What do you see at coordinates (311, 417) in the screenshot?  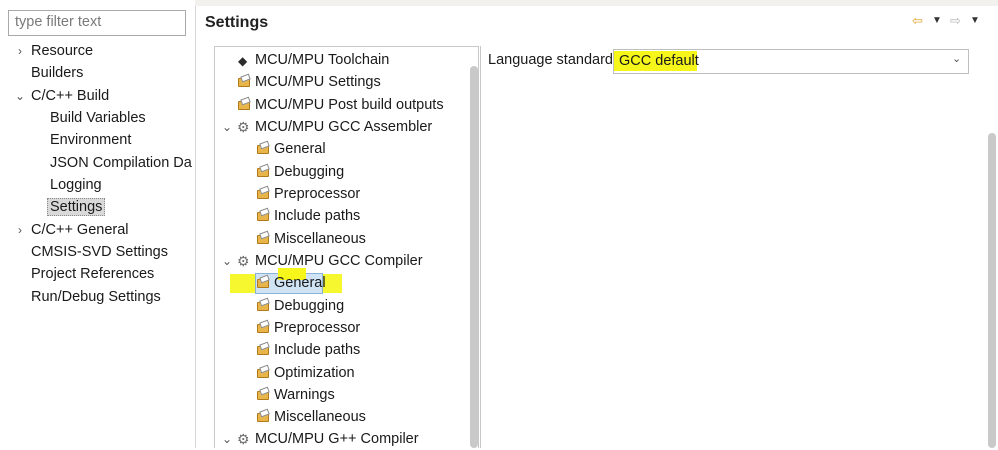 I see `tree-item-cc-miscellaneous: Miscellaneous` at bounding box center [311, 417].